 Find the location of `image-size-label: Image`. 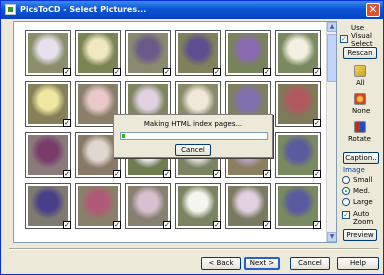

image-size-label: Image is located at coordinates (354, 170).